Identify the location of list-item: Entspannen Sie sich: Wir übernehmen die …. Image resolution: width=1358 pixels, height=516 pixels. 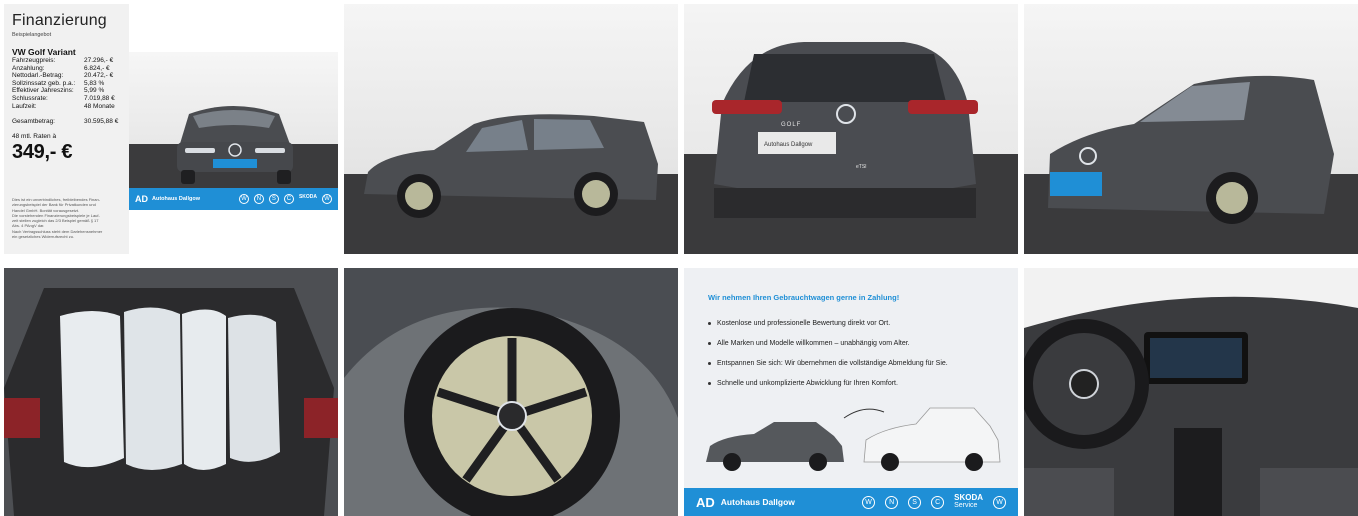
(828, 363).